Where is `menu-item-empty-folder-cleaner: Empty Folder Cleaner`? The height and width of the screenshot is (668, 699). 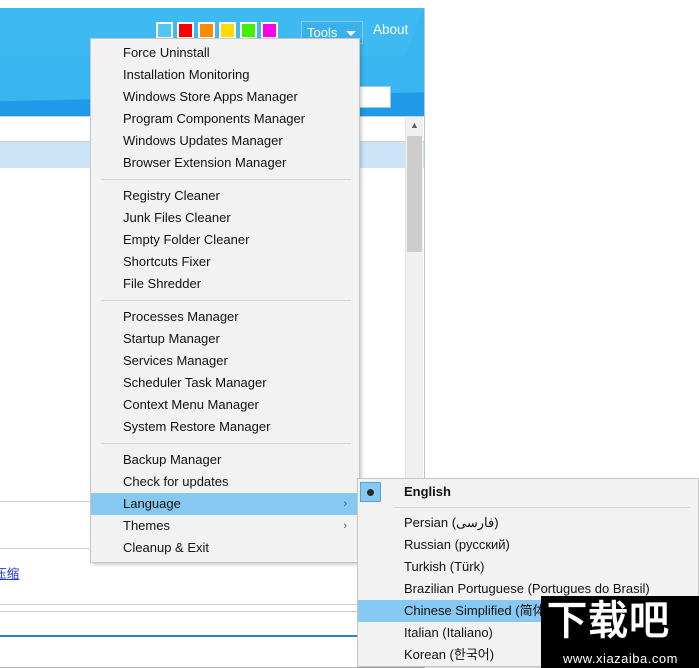 menu-item-empty-folder-cleaner: Empty Folder Cleaner is located at coordinates (225, 240).